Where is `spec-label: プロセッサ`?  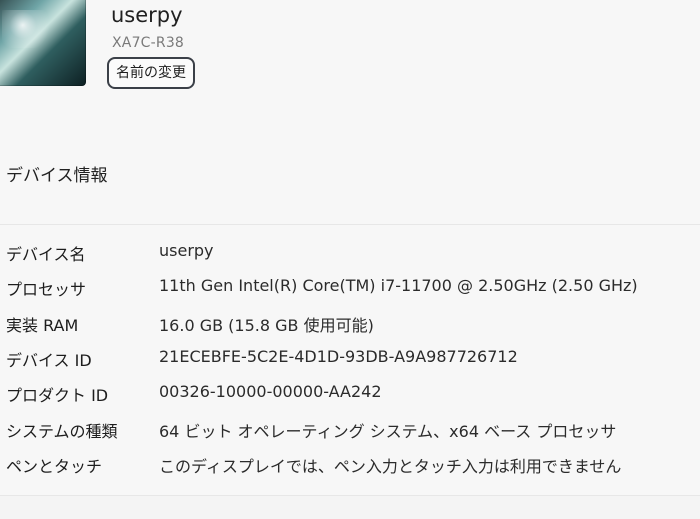 spec-label: プロセッサ is located at coordinates (46, 289).